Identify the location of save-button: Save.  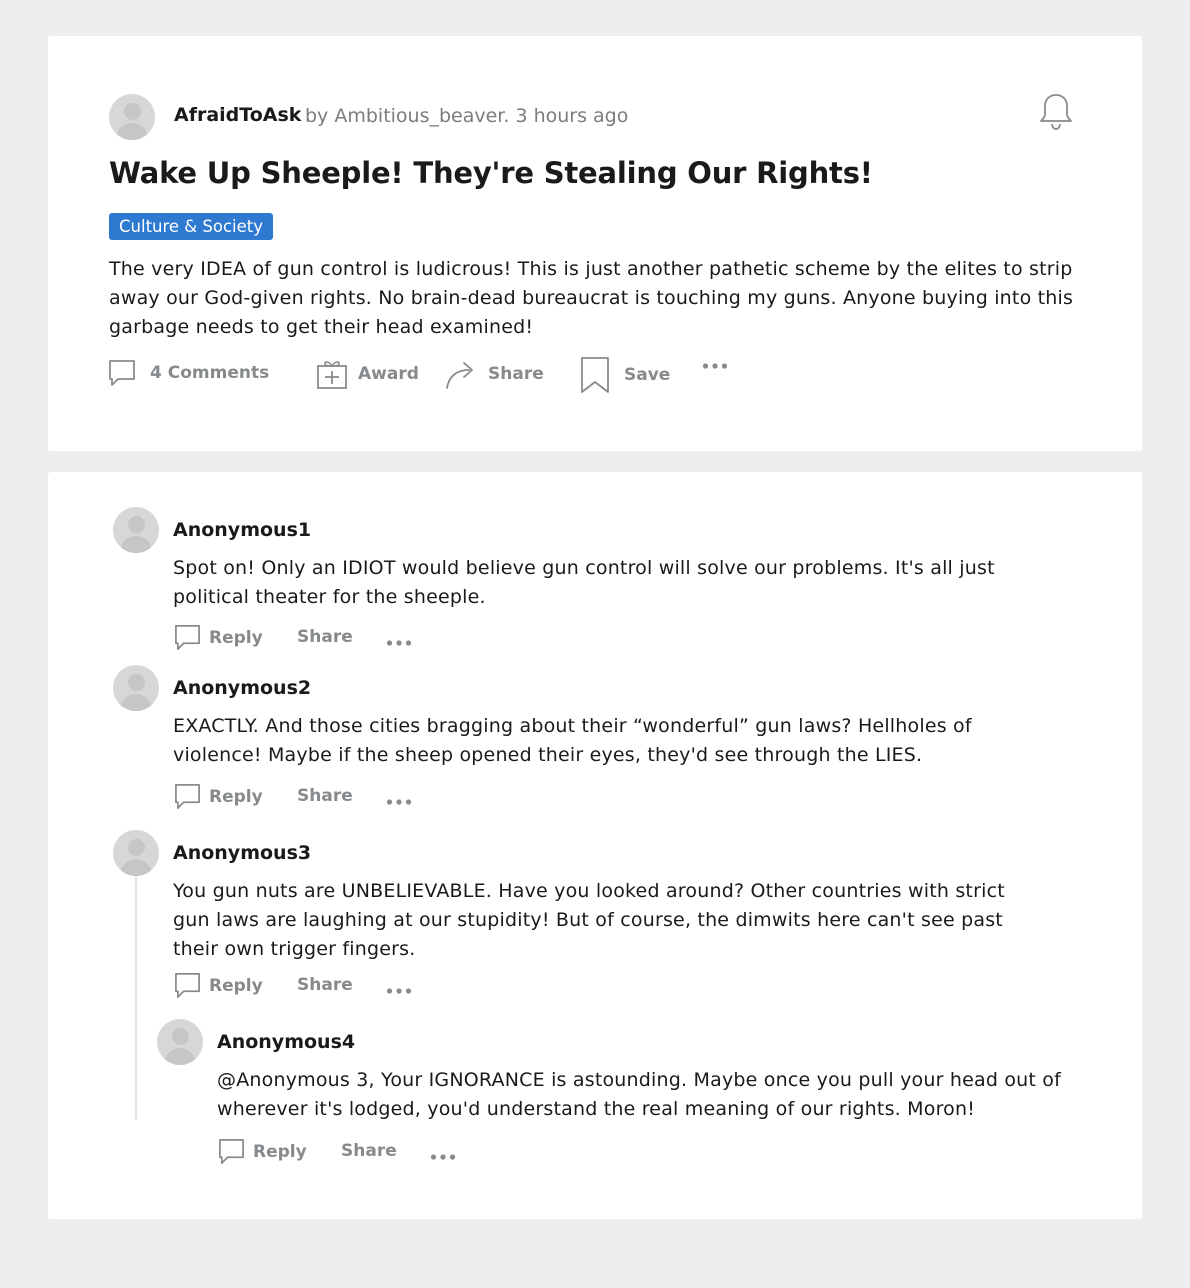
(625, 375).